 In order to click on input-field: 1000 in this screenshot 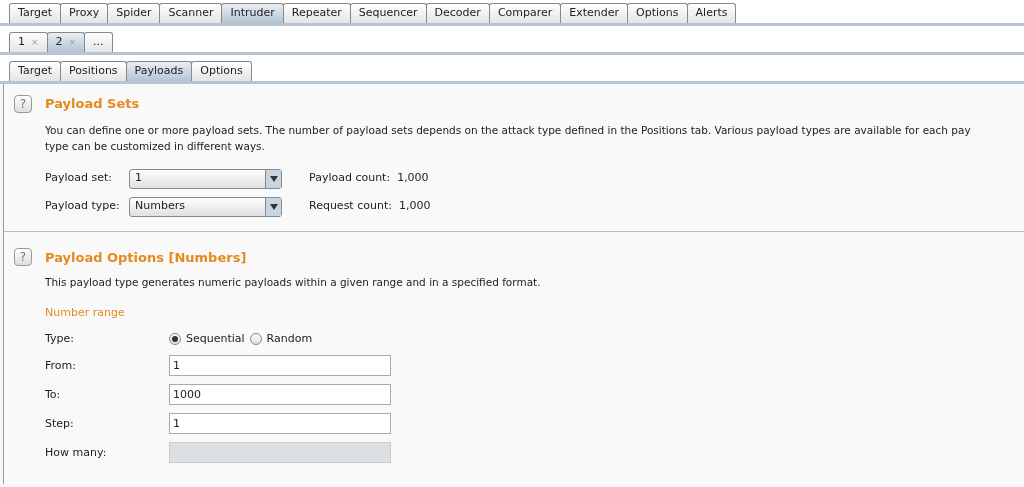, I will do `click(280, 395)`.